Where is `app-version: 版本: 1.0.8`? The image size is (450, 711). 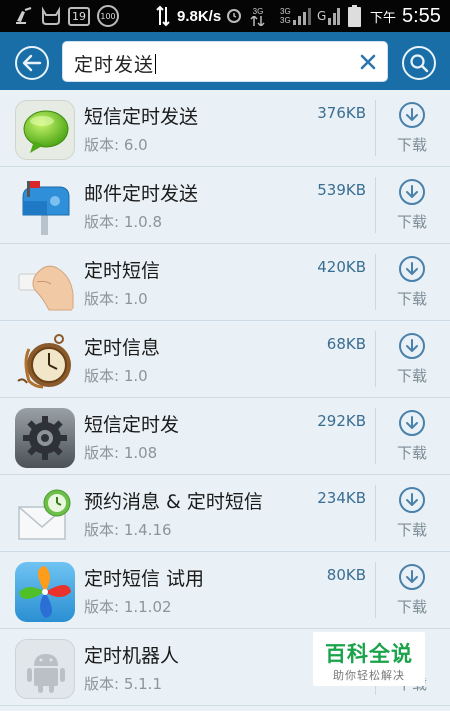 app-version: 版本: 1.0.8 is located at coordinates (123, 222).